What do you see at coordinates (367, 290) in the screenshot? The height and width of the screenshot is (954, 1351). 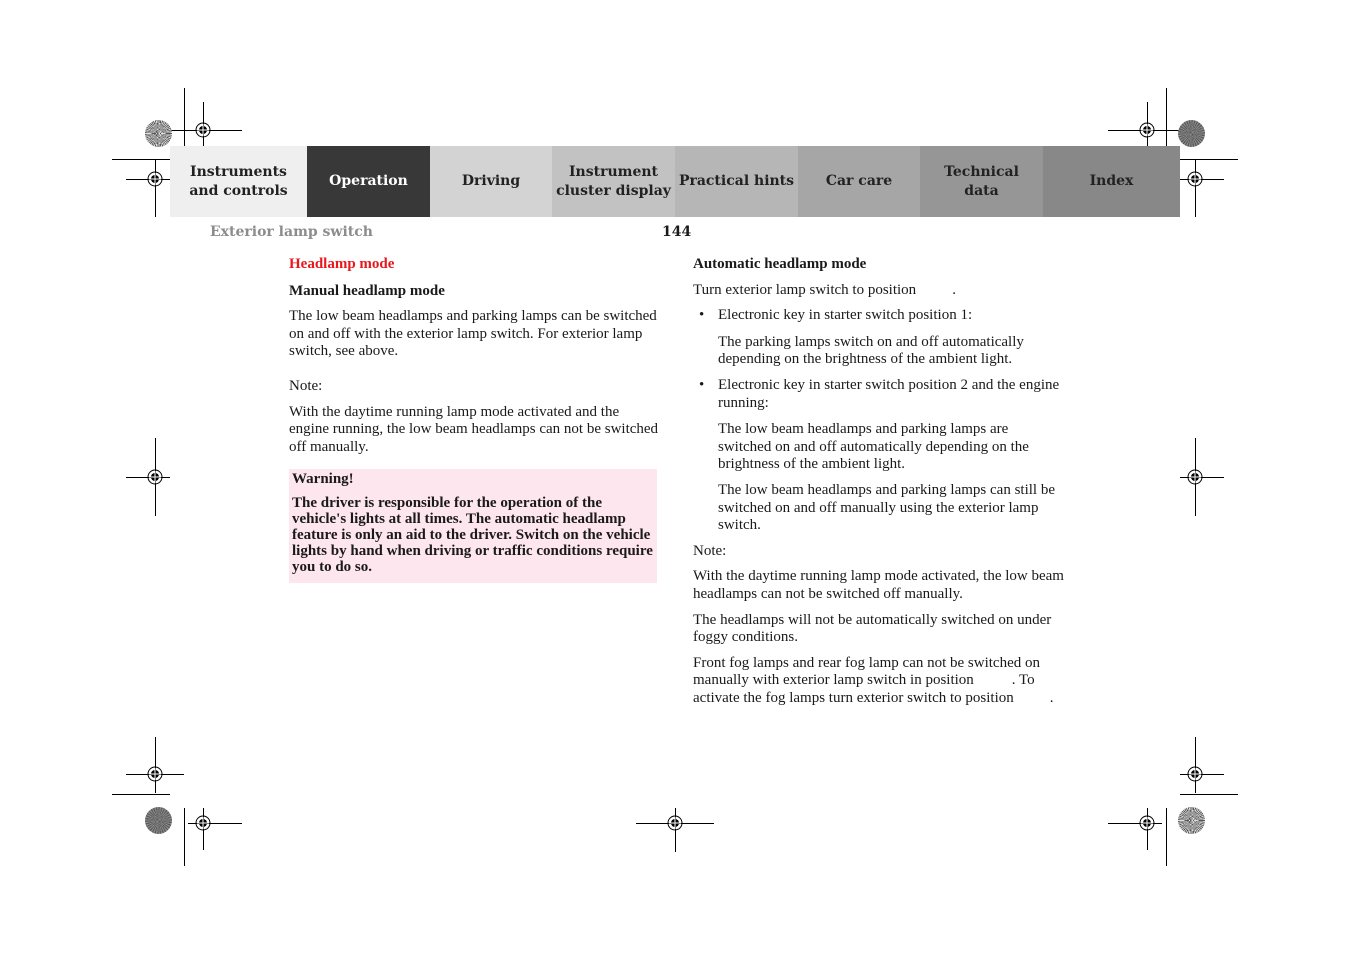 I see `manual-mode-subheading: Manual headlamp mode` at bounding box center [367, 290].